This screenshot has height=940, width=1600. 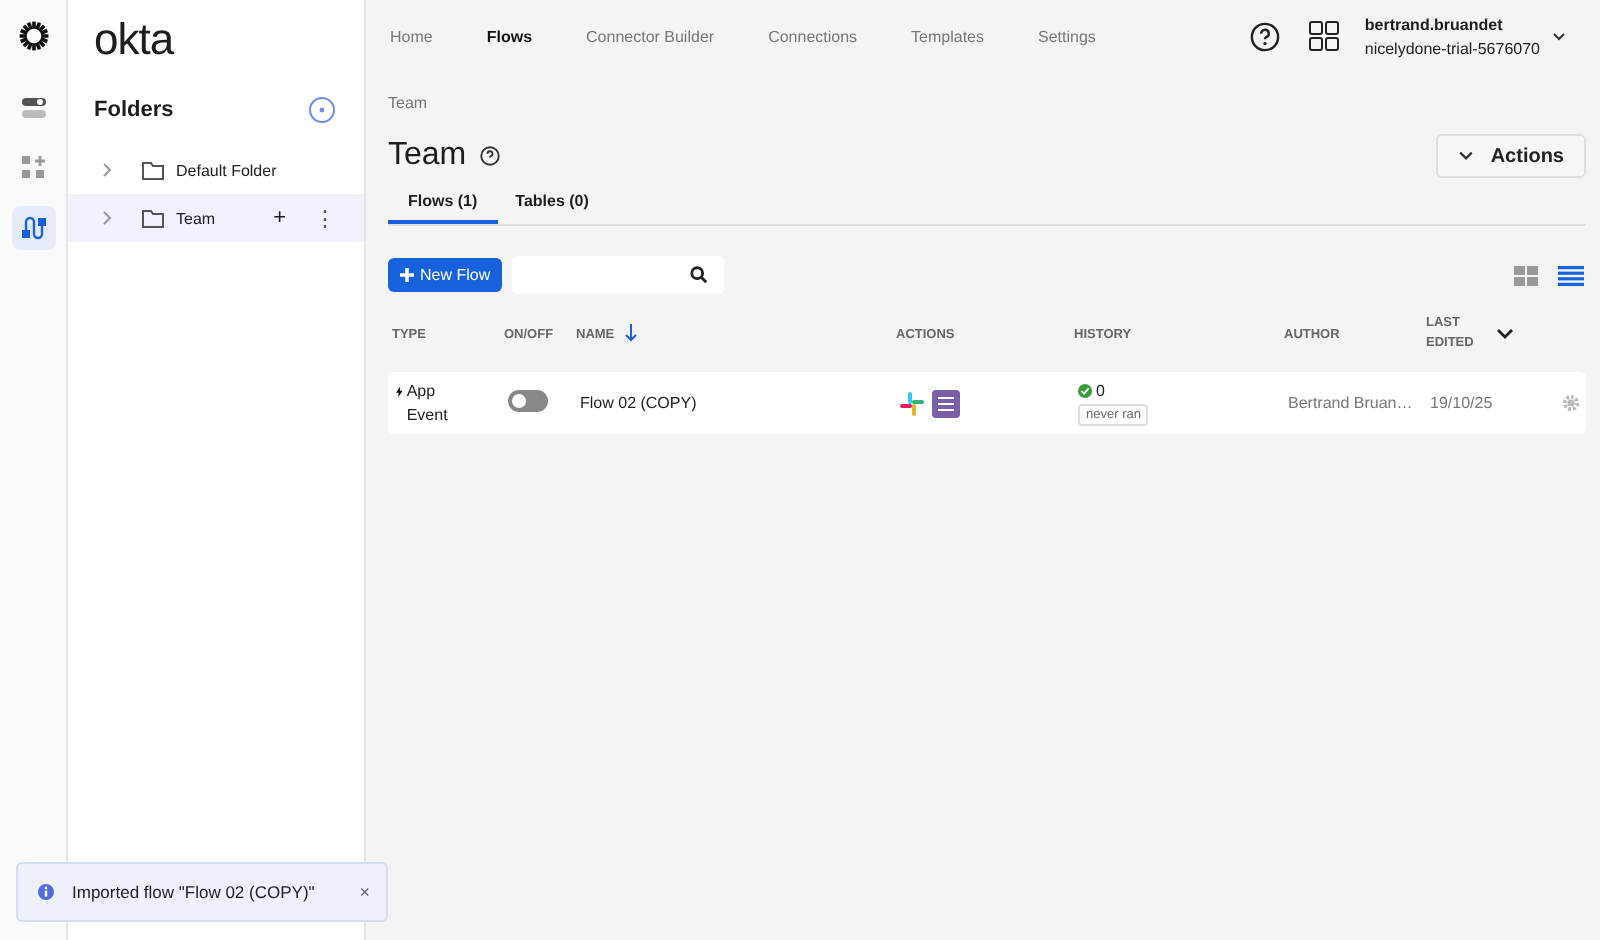 I want to click on org-name: nicelydone-trial-5676070, so click(x=1452, y=48).